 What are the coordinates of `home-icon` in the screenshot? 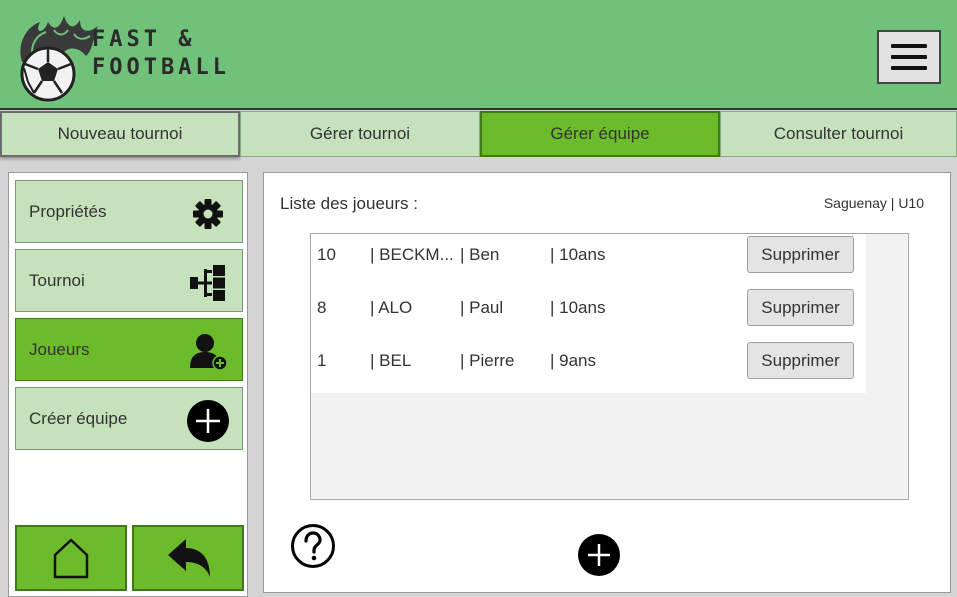 It's located at (71, 558).